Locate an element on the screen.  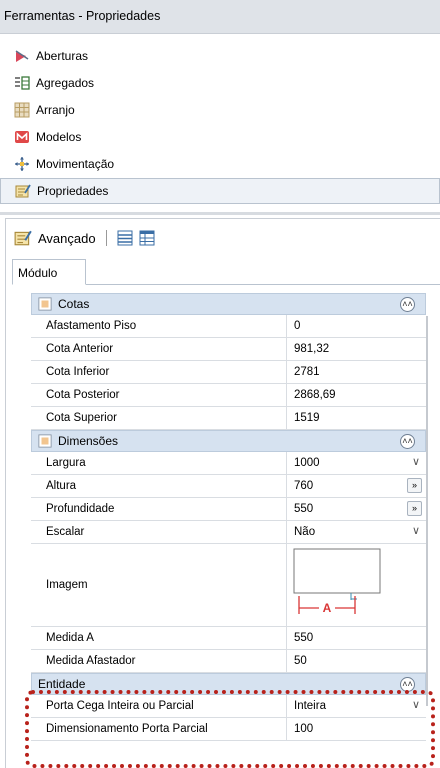
table-row: Profundidade 550 » is located at coordinates (228, 509).